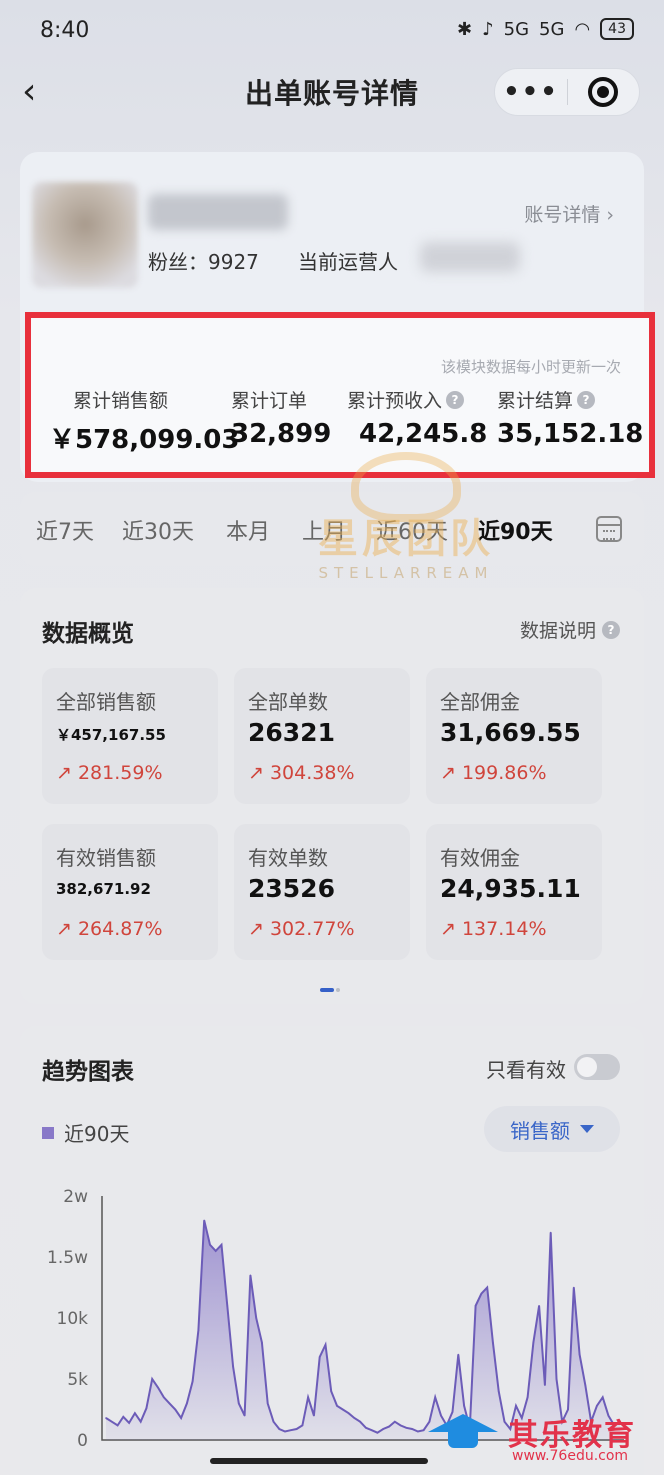 The width and height of the screenshot is (664, 1475). Describe the element at coordinates (617, 29) in the screenshot. I see `battery-icon: 43` at that location.